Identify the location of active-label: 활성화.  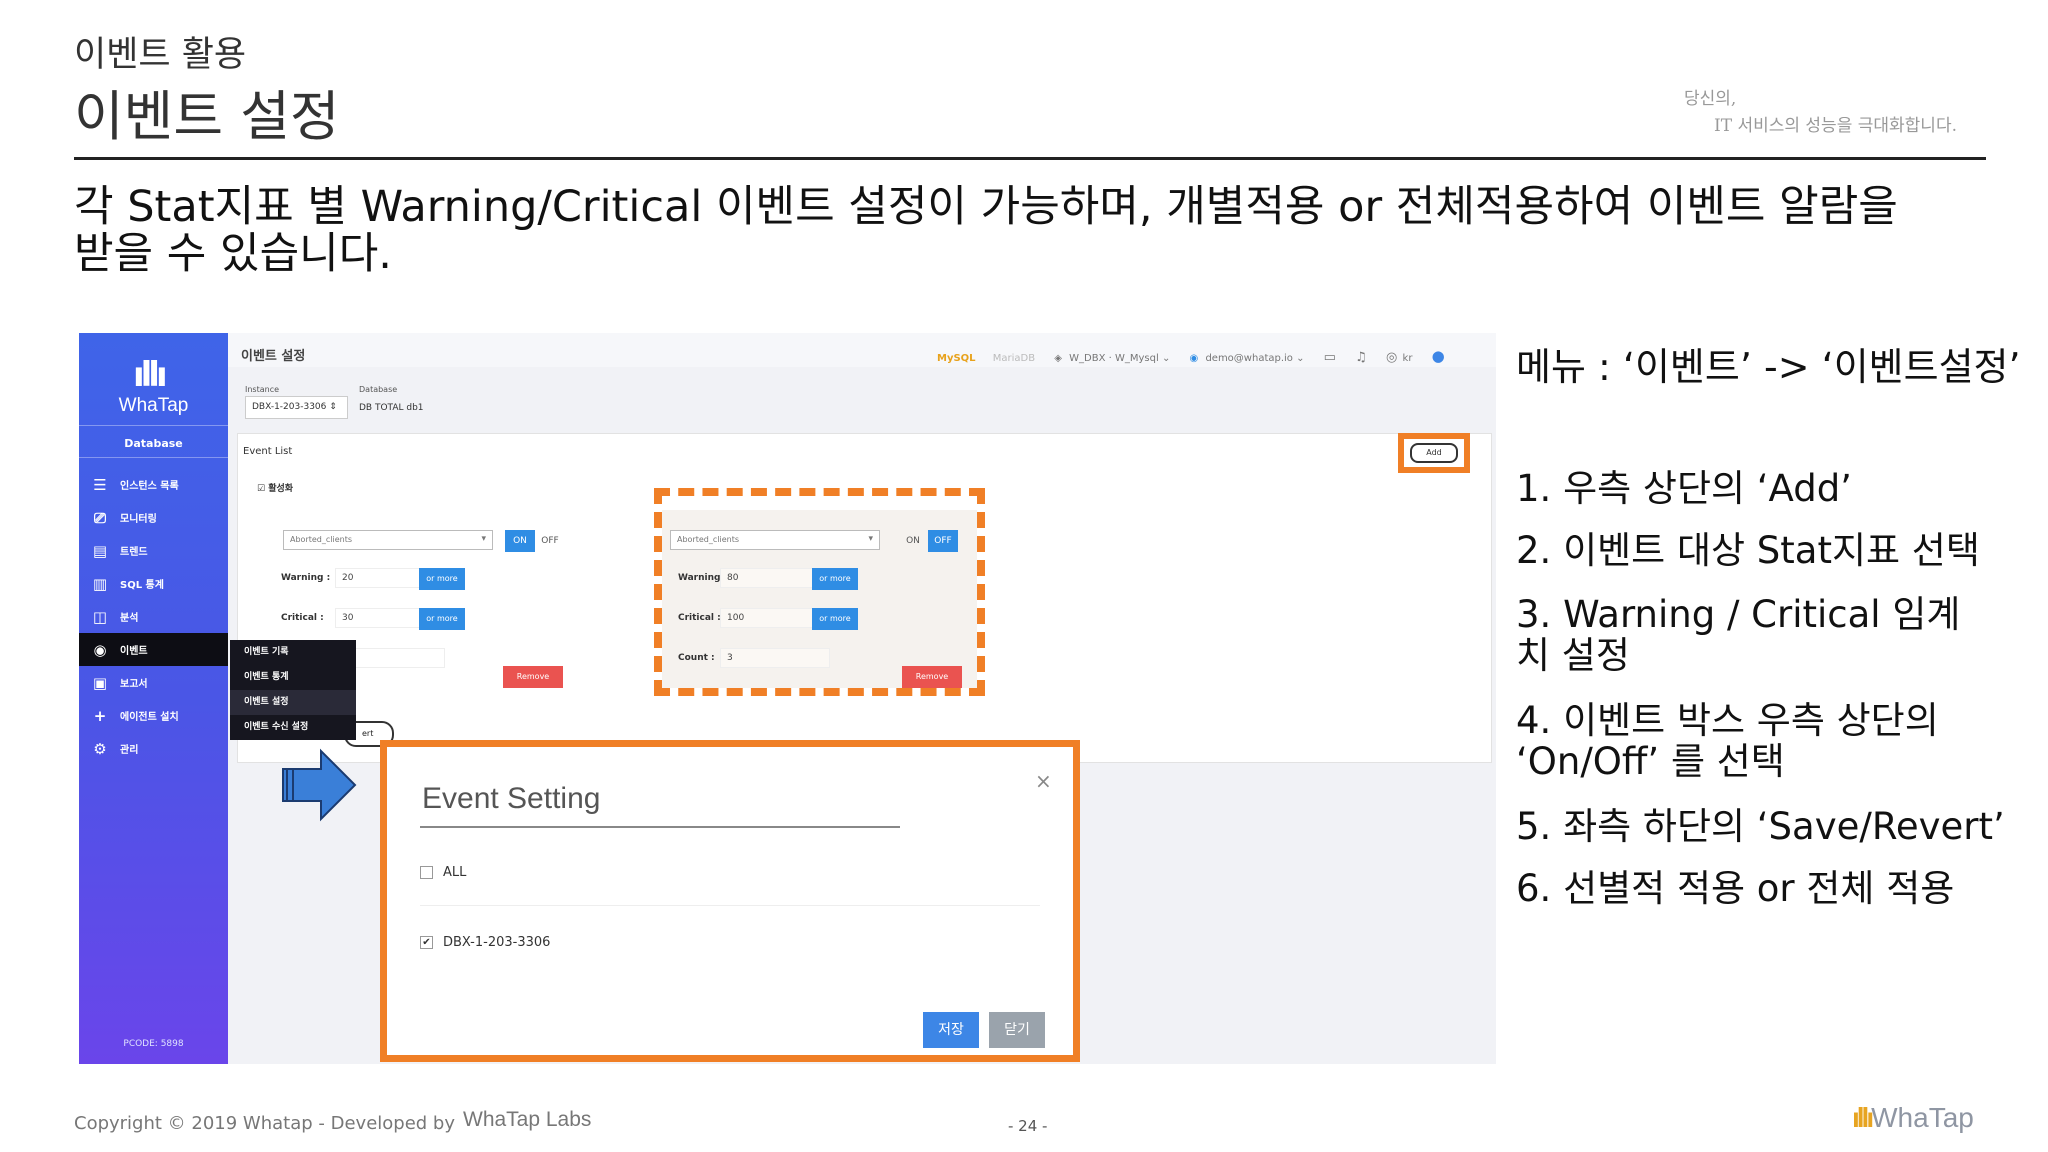
(281, 489).